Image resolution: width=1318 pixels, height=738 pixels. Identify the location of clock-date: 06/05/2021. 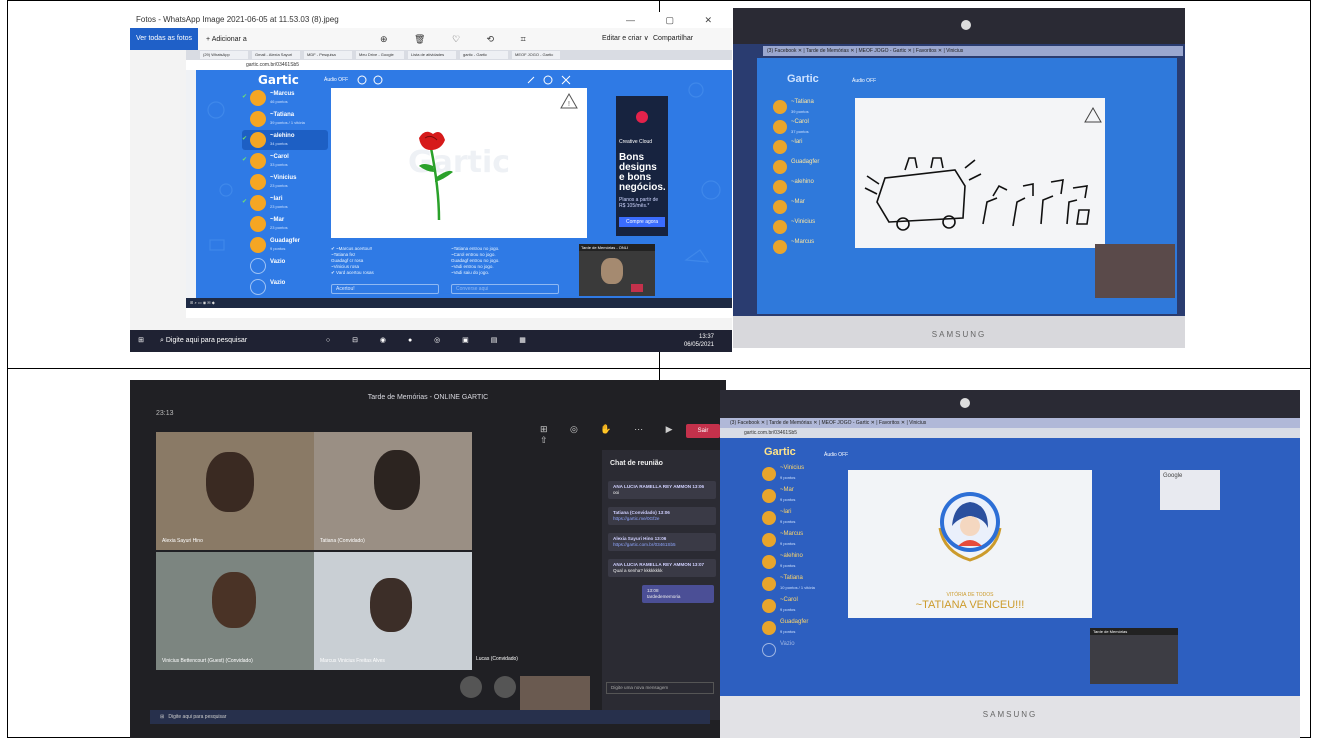
(698, 345).